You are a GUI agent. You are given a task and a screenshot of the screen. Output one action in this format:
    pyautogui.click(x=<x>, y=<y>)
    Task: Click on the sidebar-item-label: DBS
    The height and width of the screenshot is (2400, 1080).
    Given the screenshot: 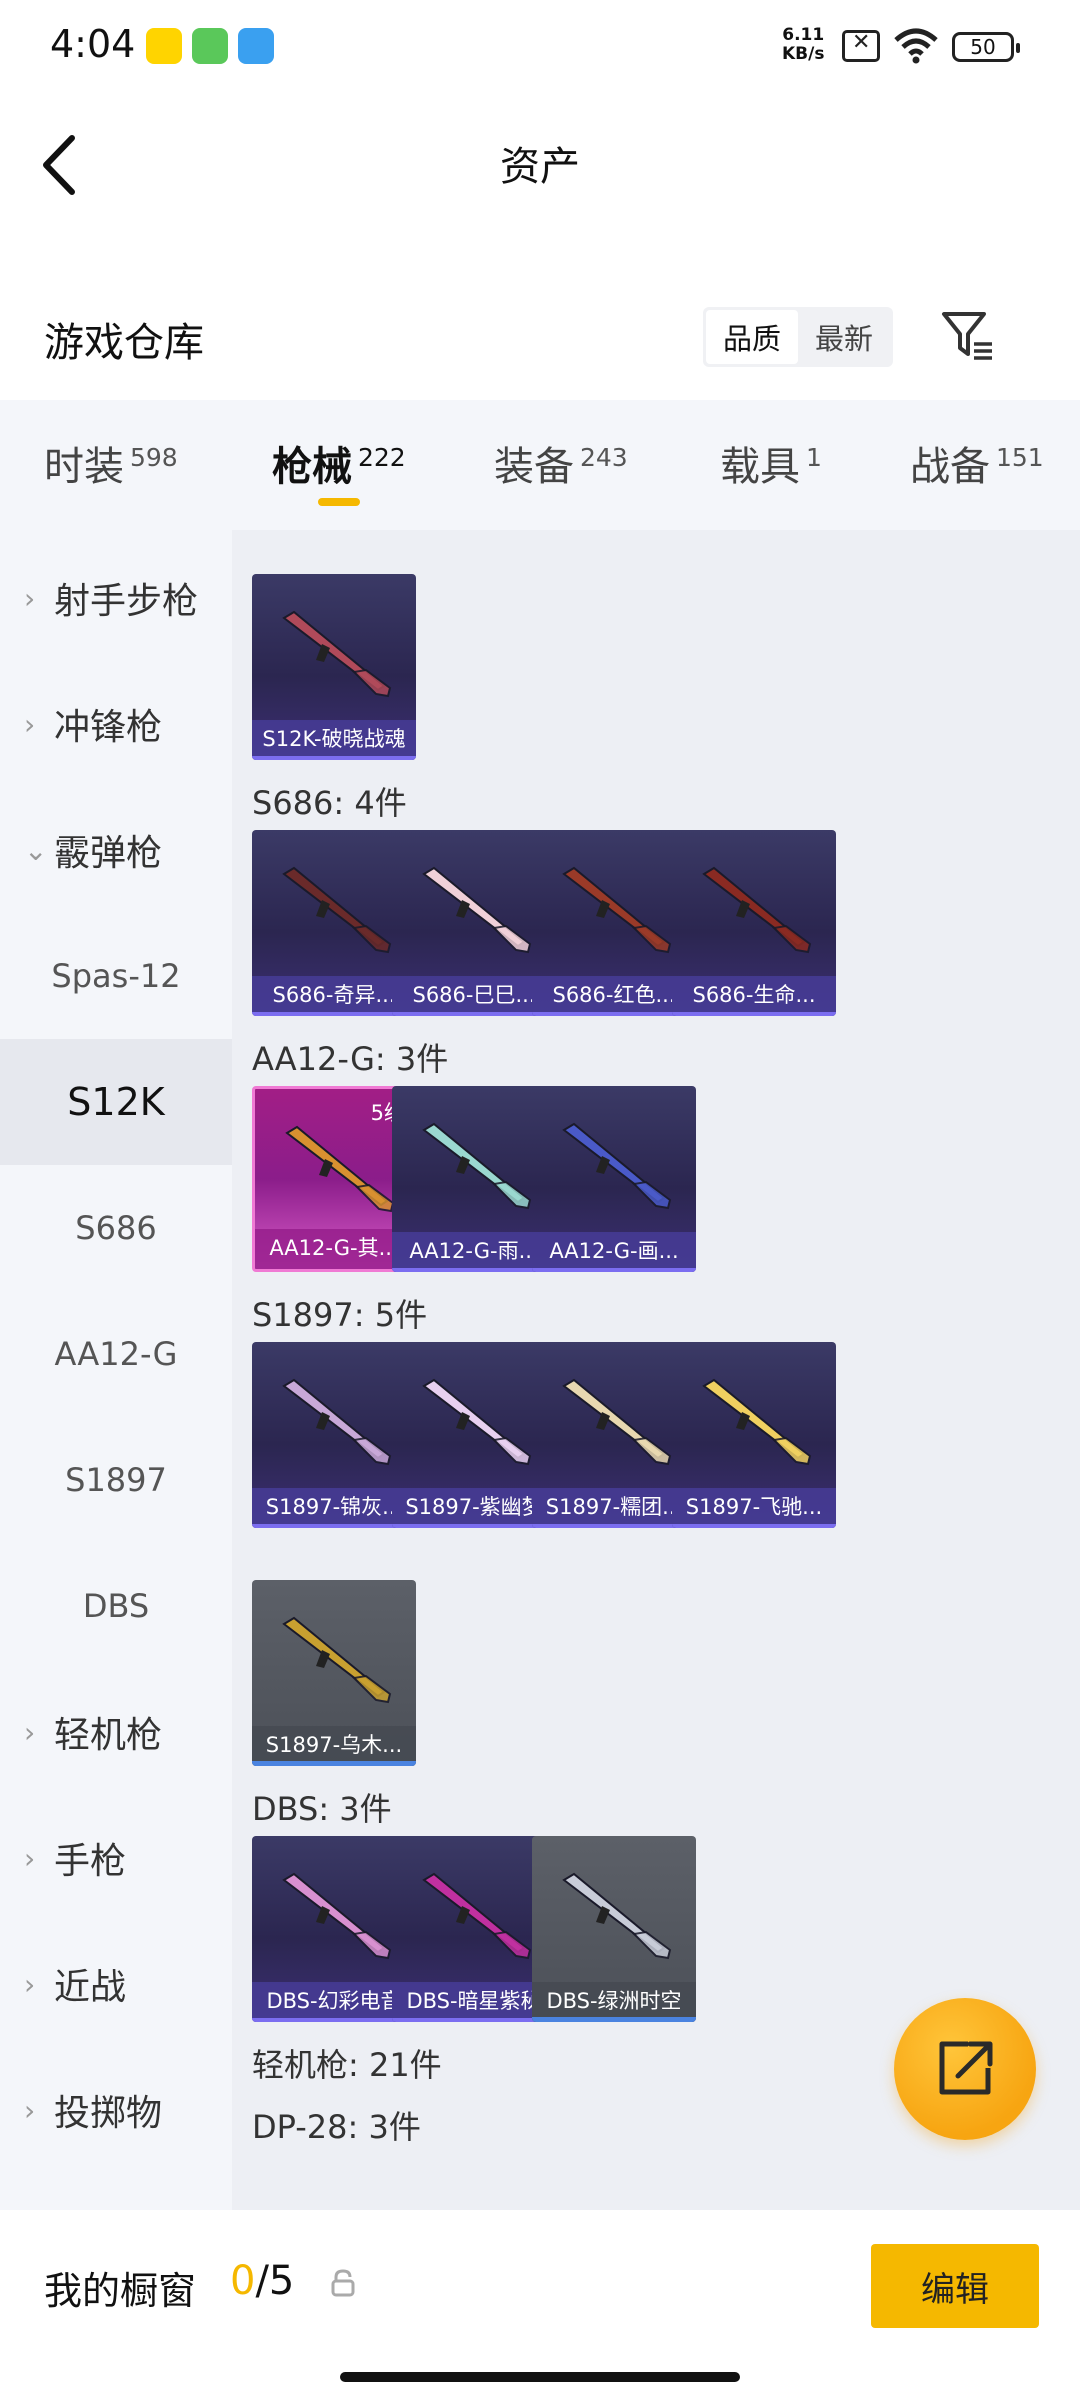 What is the action you would take?
    pyautogui.click(x=116, y=1606)
    